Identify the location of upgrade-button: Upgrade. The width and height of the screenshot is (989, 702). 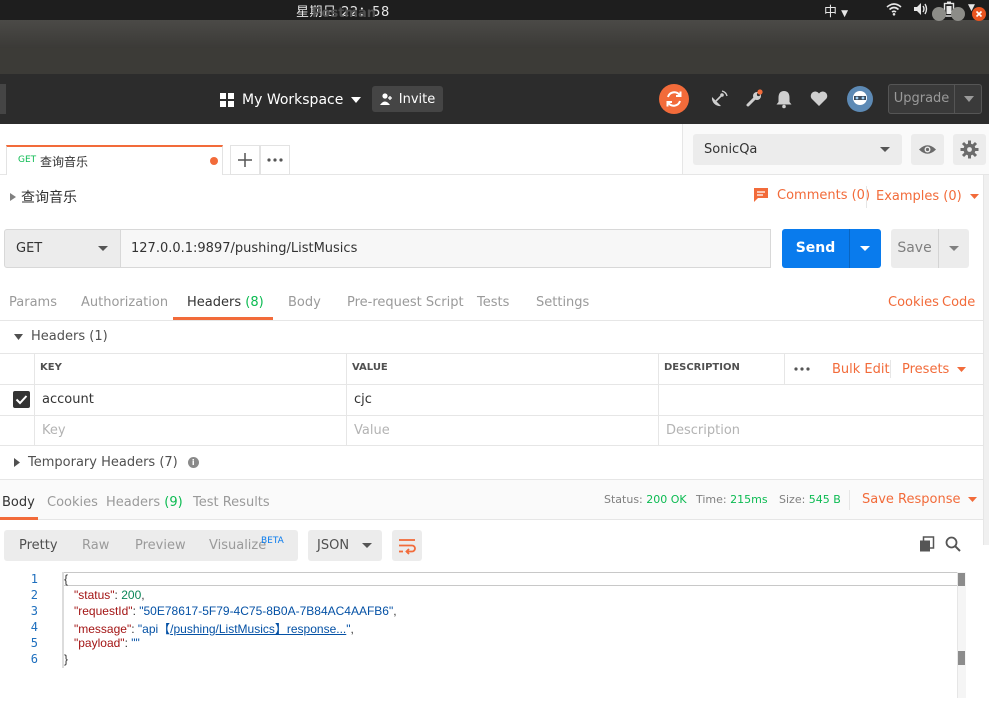
(935, 99).